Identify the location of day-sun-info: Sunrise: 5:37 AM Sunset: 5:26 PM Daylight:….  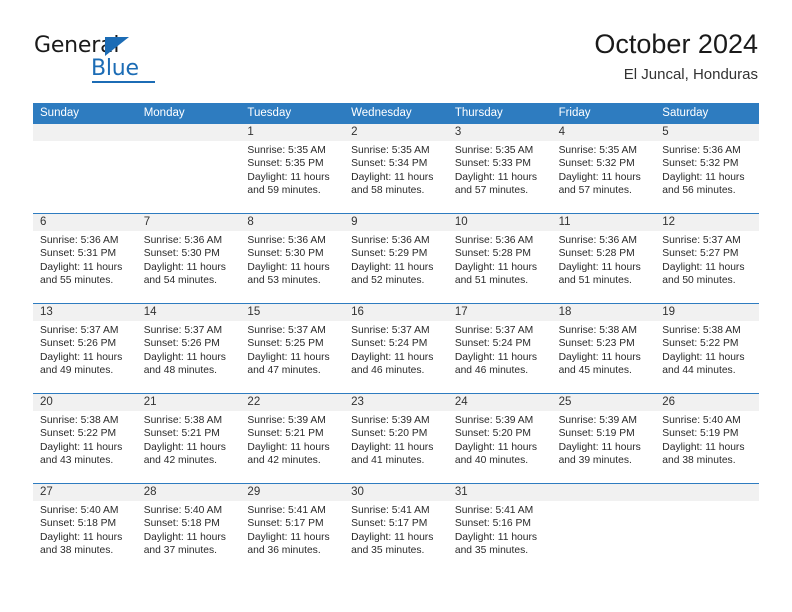
(189, 349).